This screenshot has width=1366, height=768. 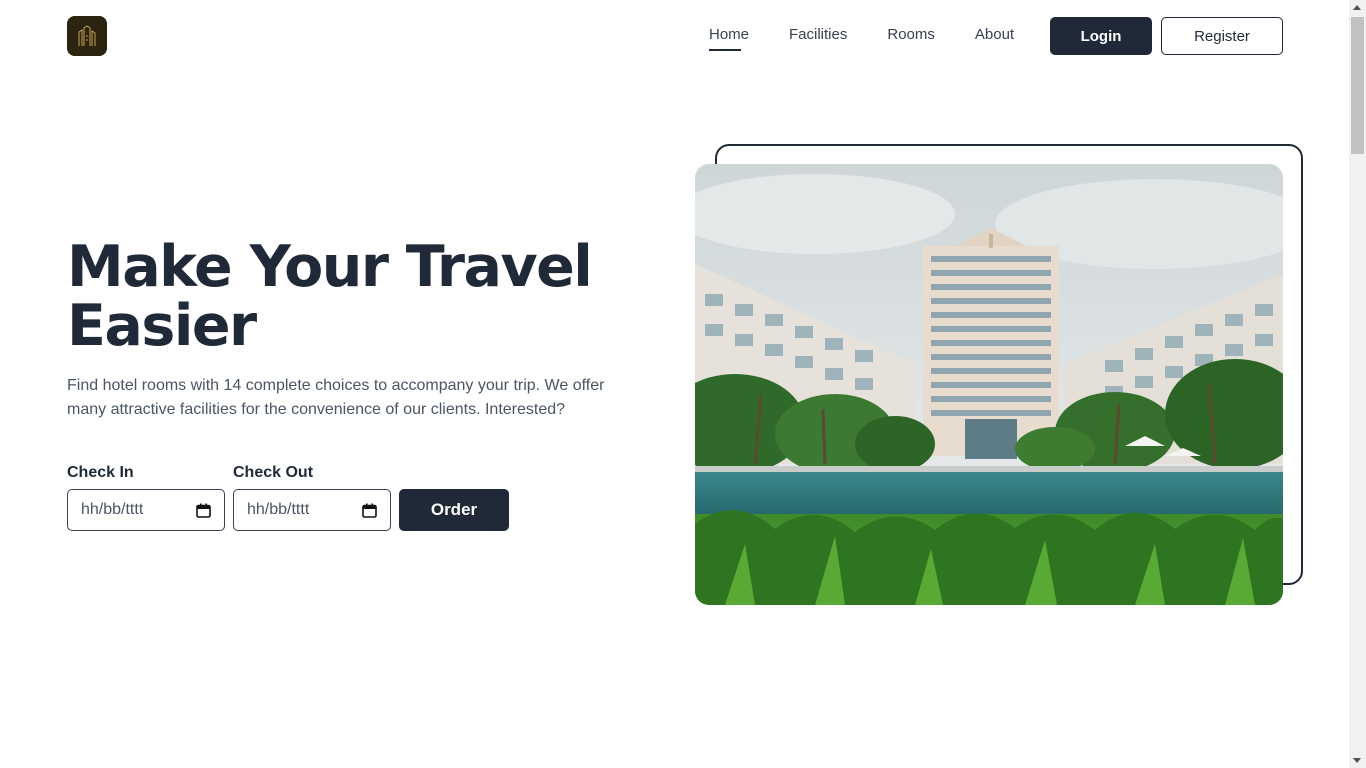 What do you see at coordinates (818, 36) in the screenshot?
I see `nav-facilities-link: Facilities` at bounding box center [818, 36].